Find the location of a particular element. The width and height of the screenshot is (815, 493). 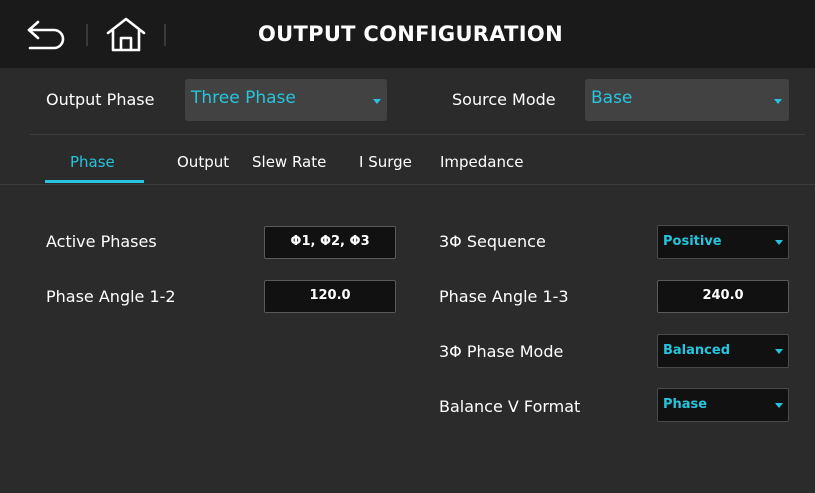

phase-mode-select: Balanced is located at coordinates (723, 351).